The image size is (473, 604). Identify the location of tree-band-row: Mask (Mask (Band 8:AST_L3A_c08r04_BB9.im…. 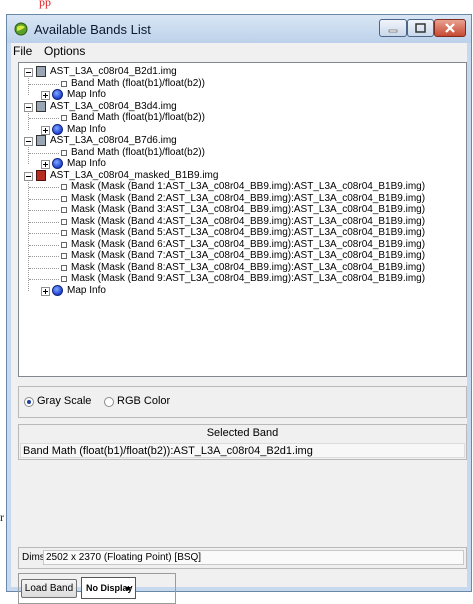
(239, 268).